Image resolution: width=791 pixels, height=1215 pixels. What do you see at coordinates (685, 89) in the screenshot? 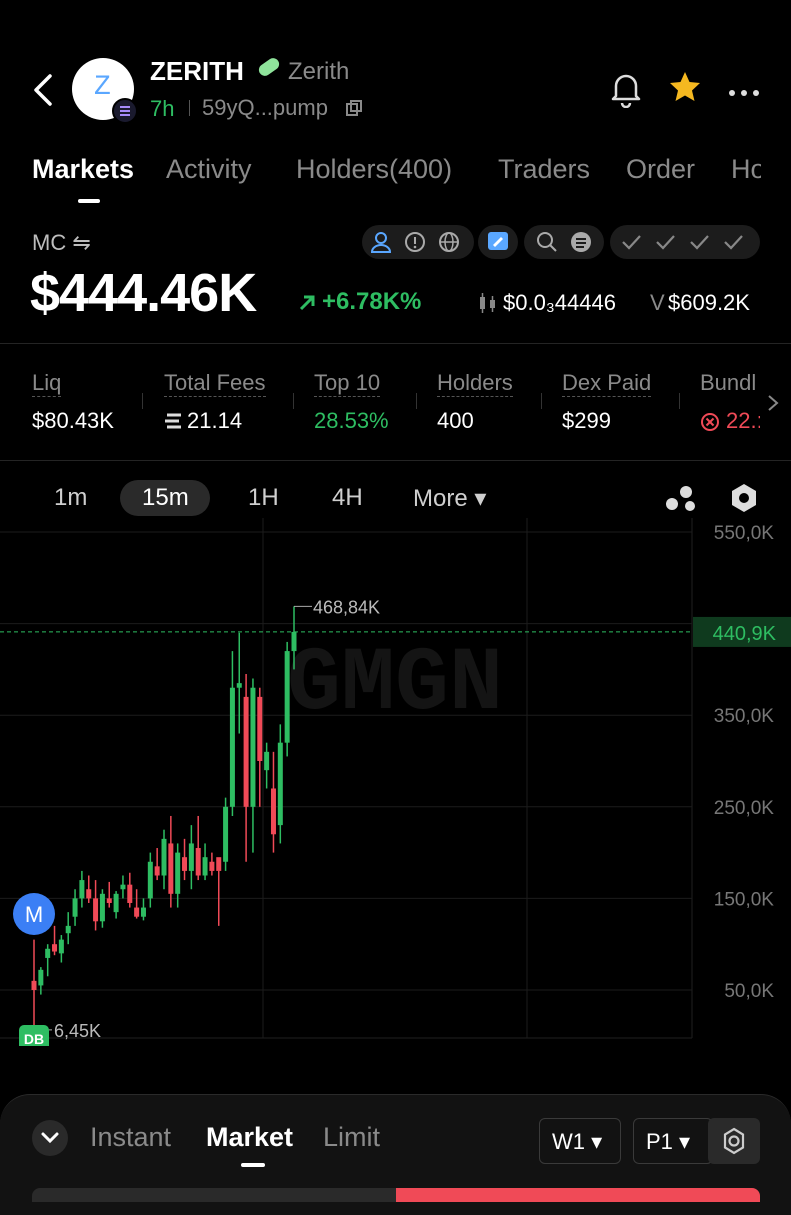
I see `favorite-star-icon` at bounding box center [685, 89].